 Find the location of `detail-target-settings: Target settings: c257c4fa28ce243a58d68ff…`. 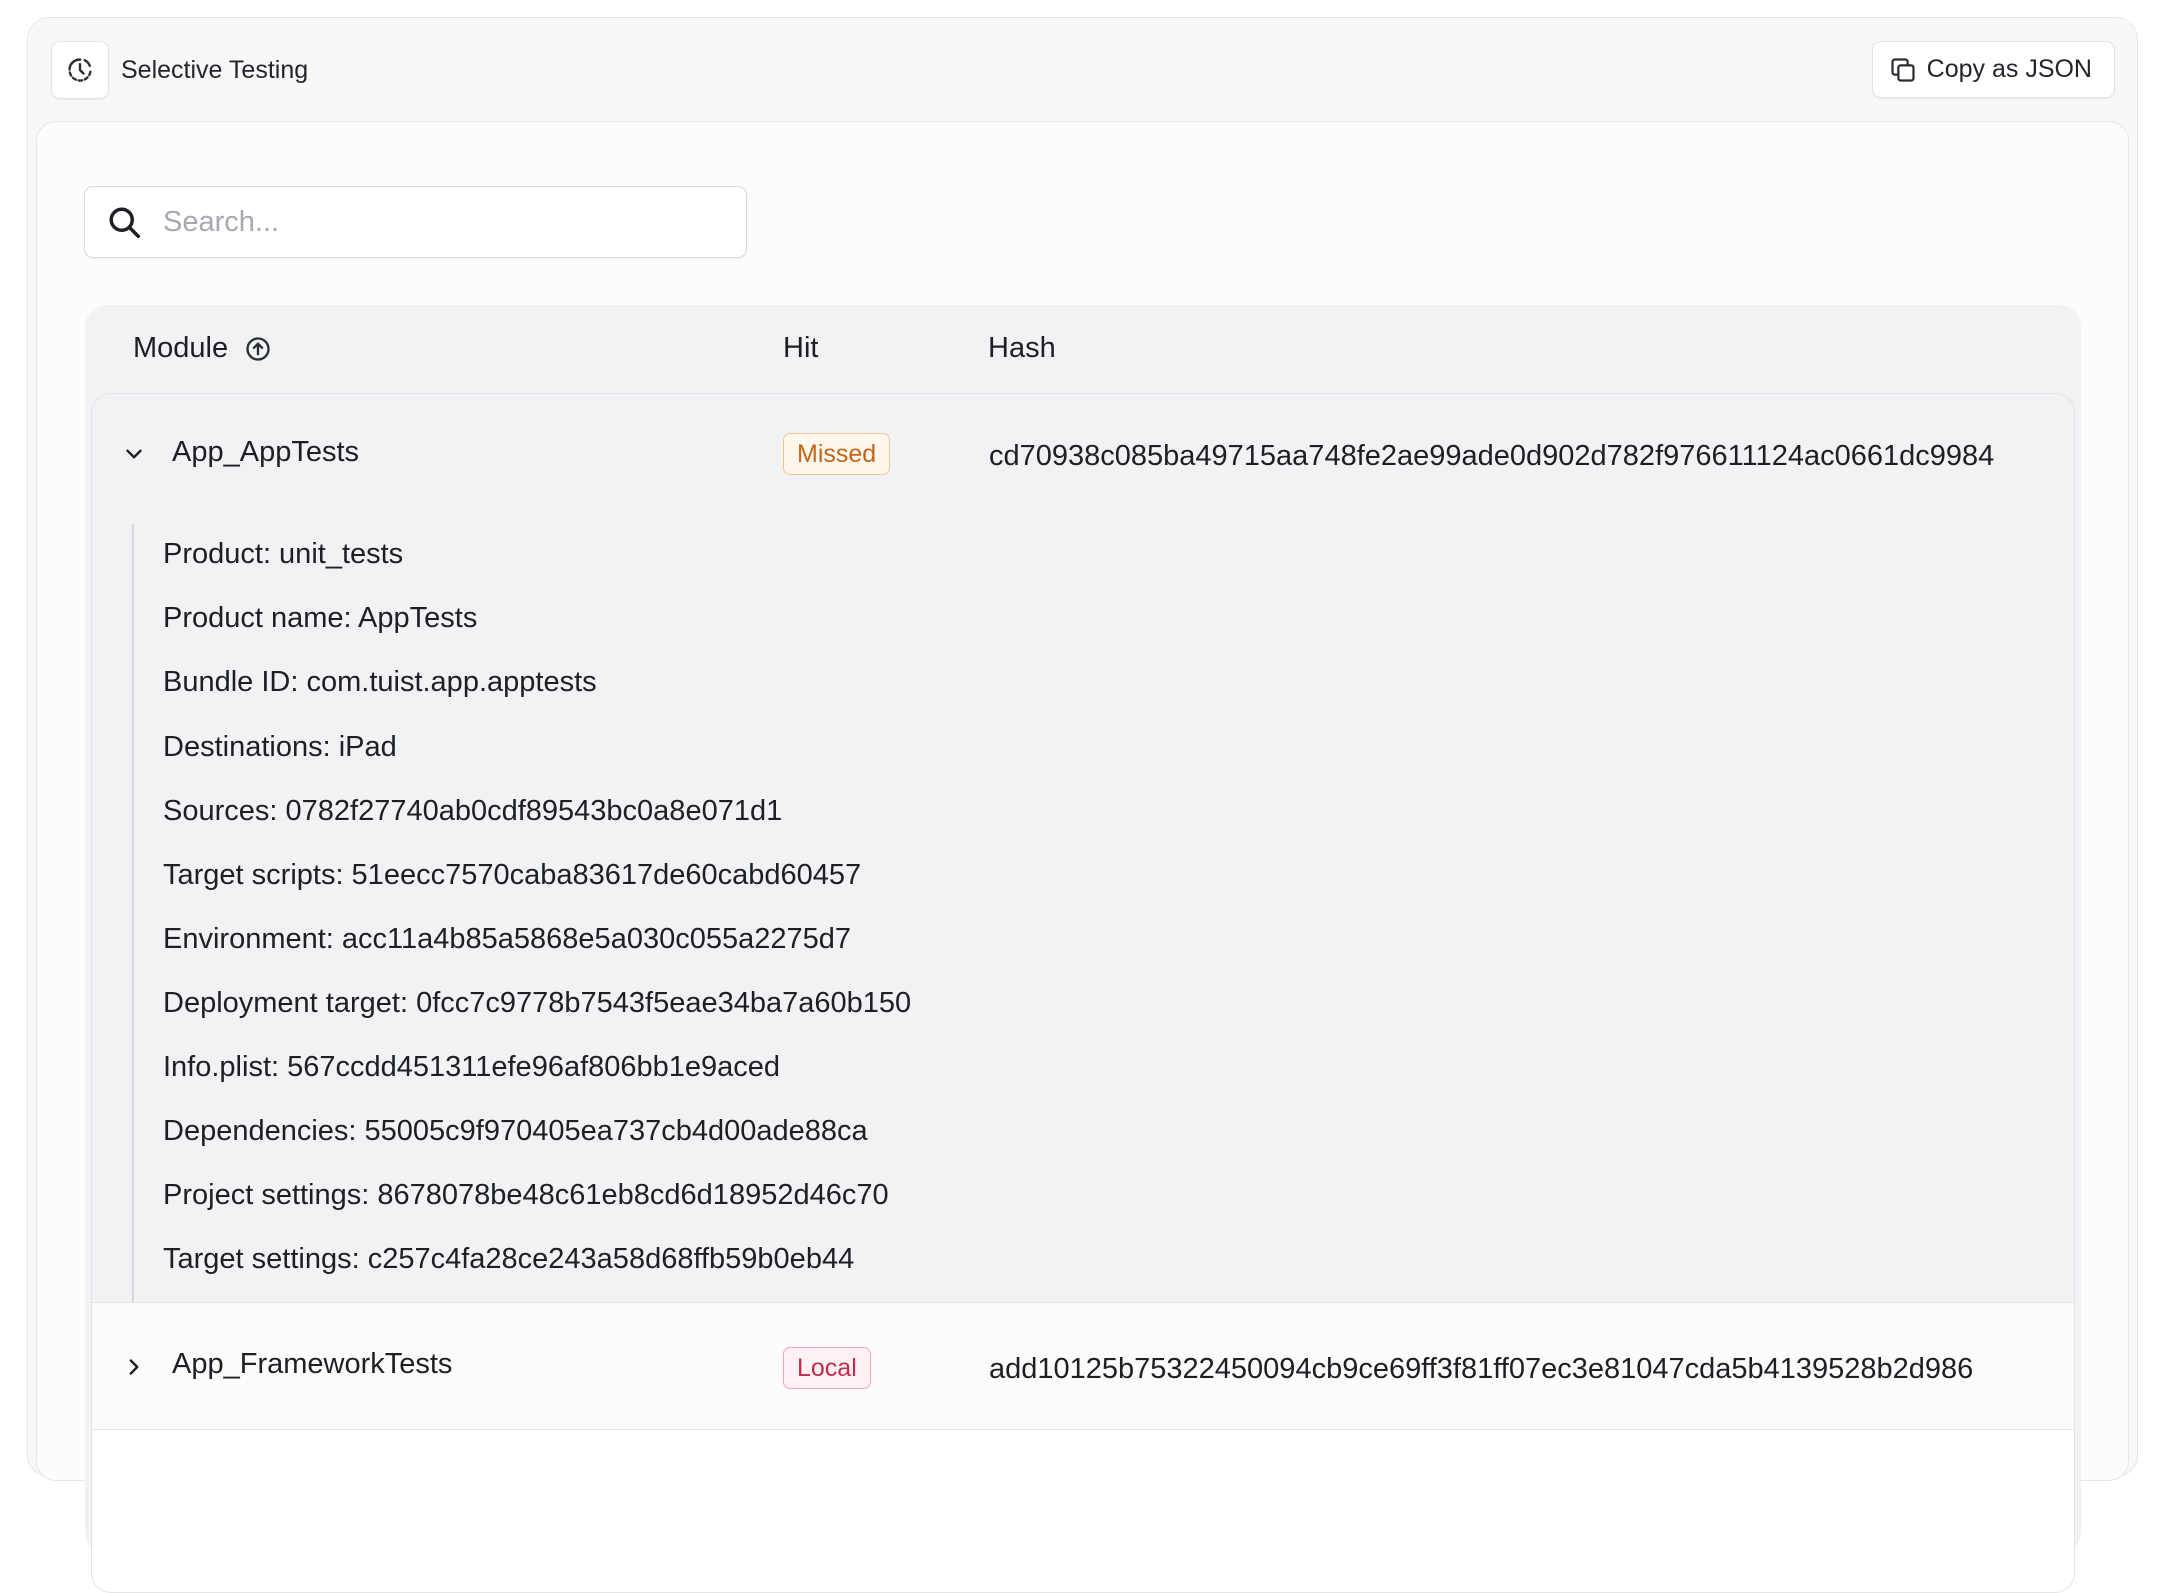

detail-target-settings: Target settings: c257c4fa28ce243a58d68ff… is located at coordinates (509, 1259).